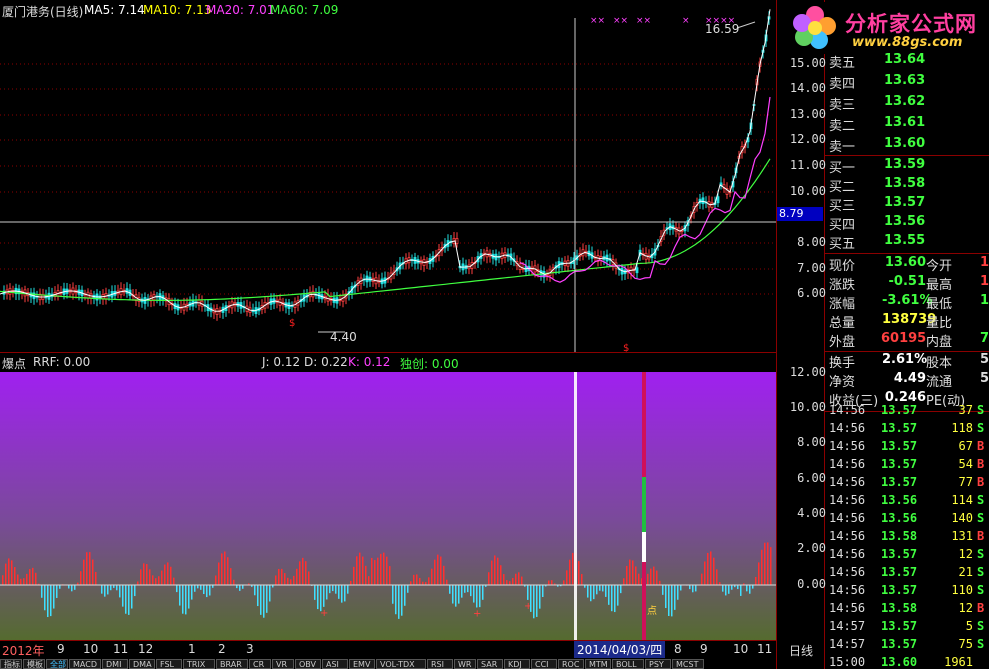 Image resolution: width=989 pixels, height=669 pixels. I want to click on tick-time: 15:00, so click(847, 662).